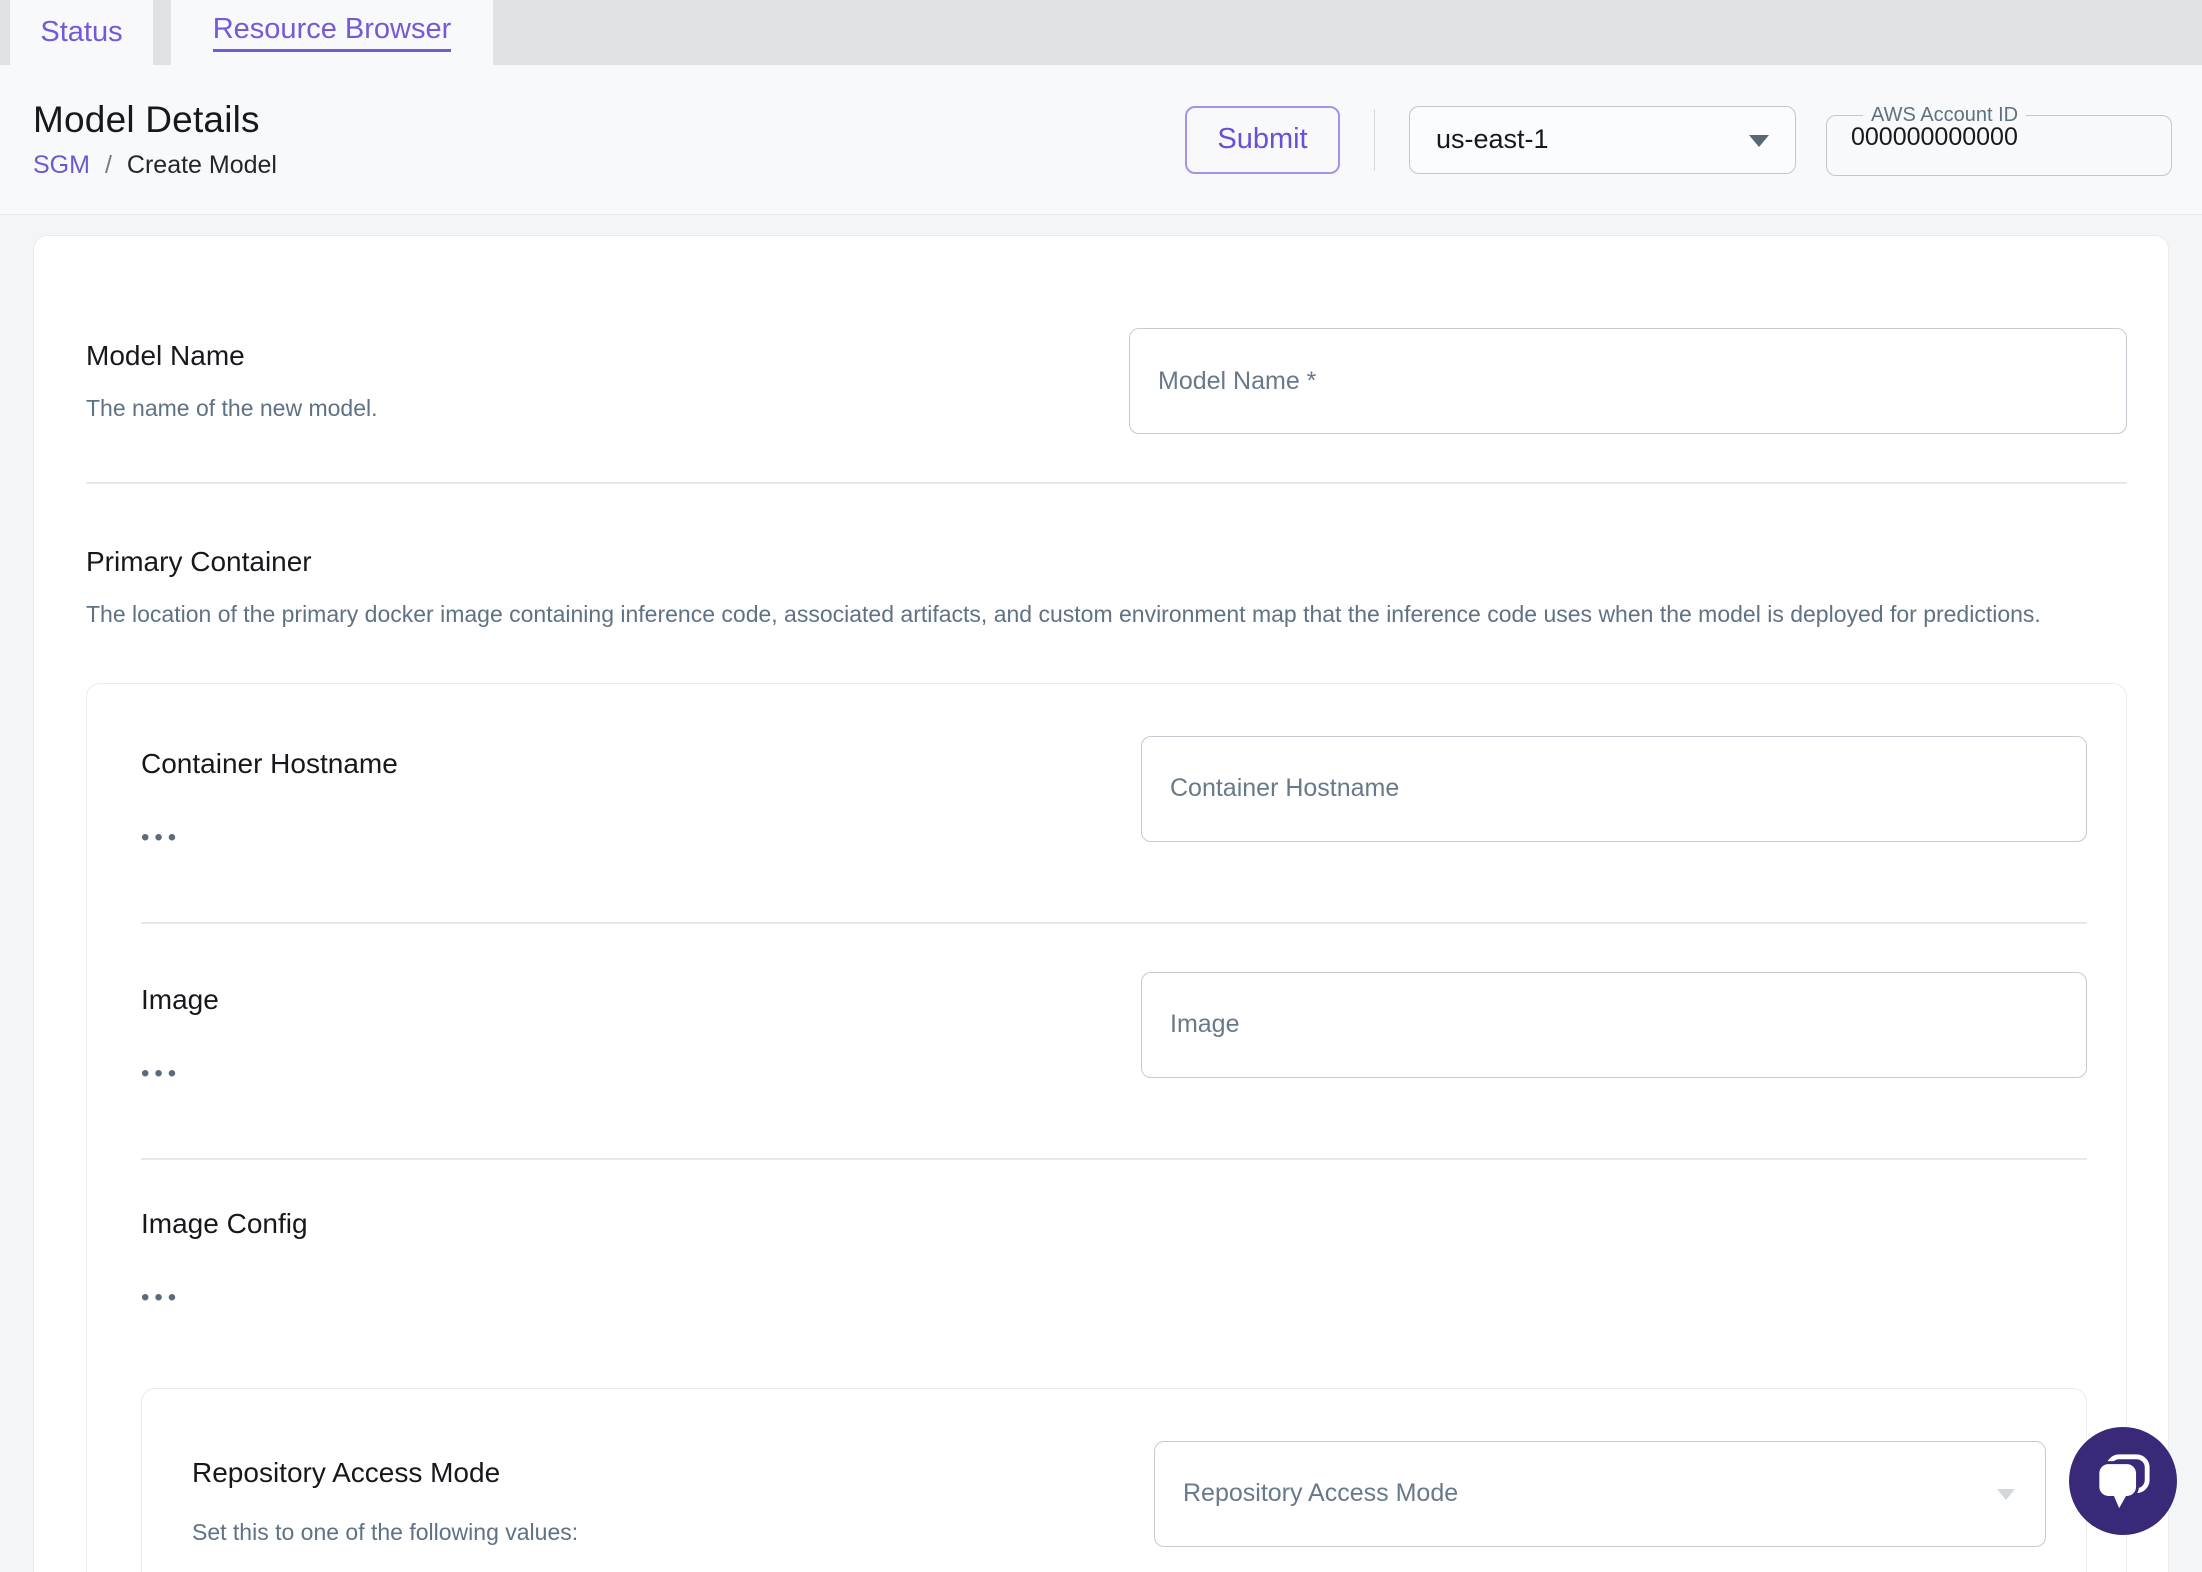  Describe the element at coordinates (641, 1029) in the screenshot. I see `image-info: Image •••` at that location.